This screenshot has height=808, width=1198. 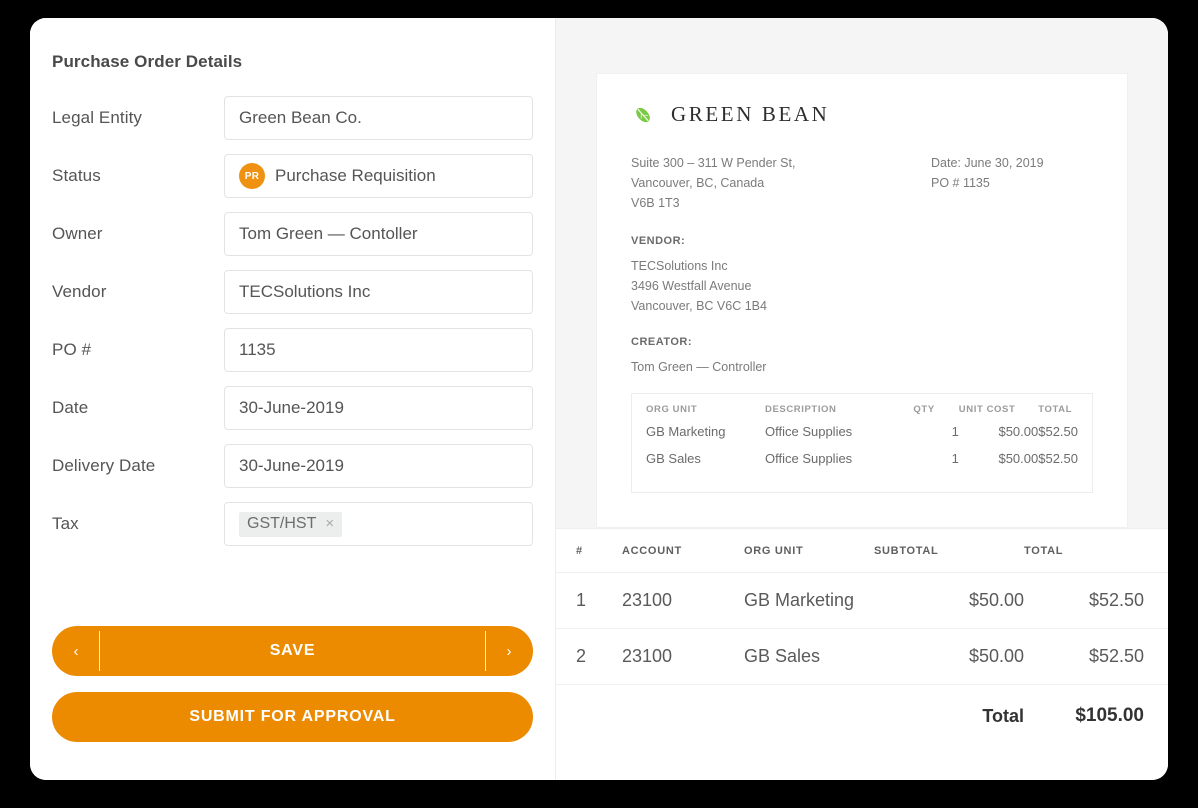 I want to click on col-subtotal: SUBTOTAL, so click(x=949, y=551).